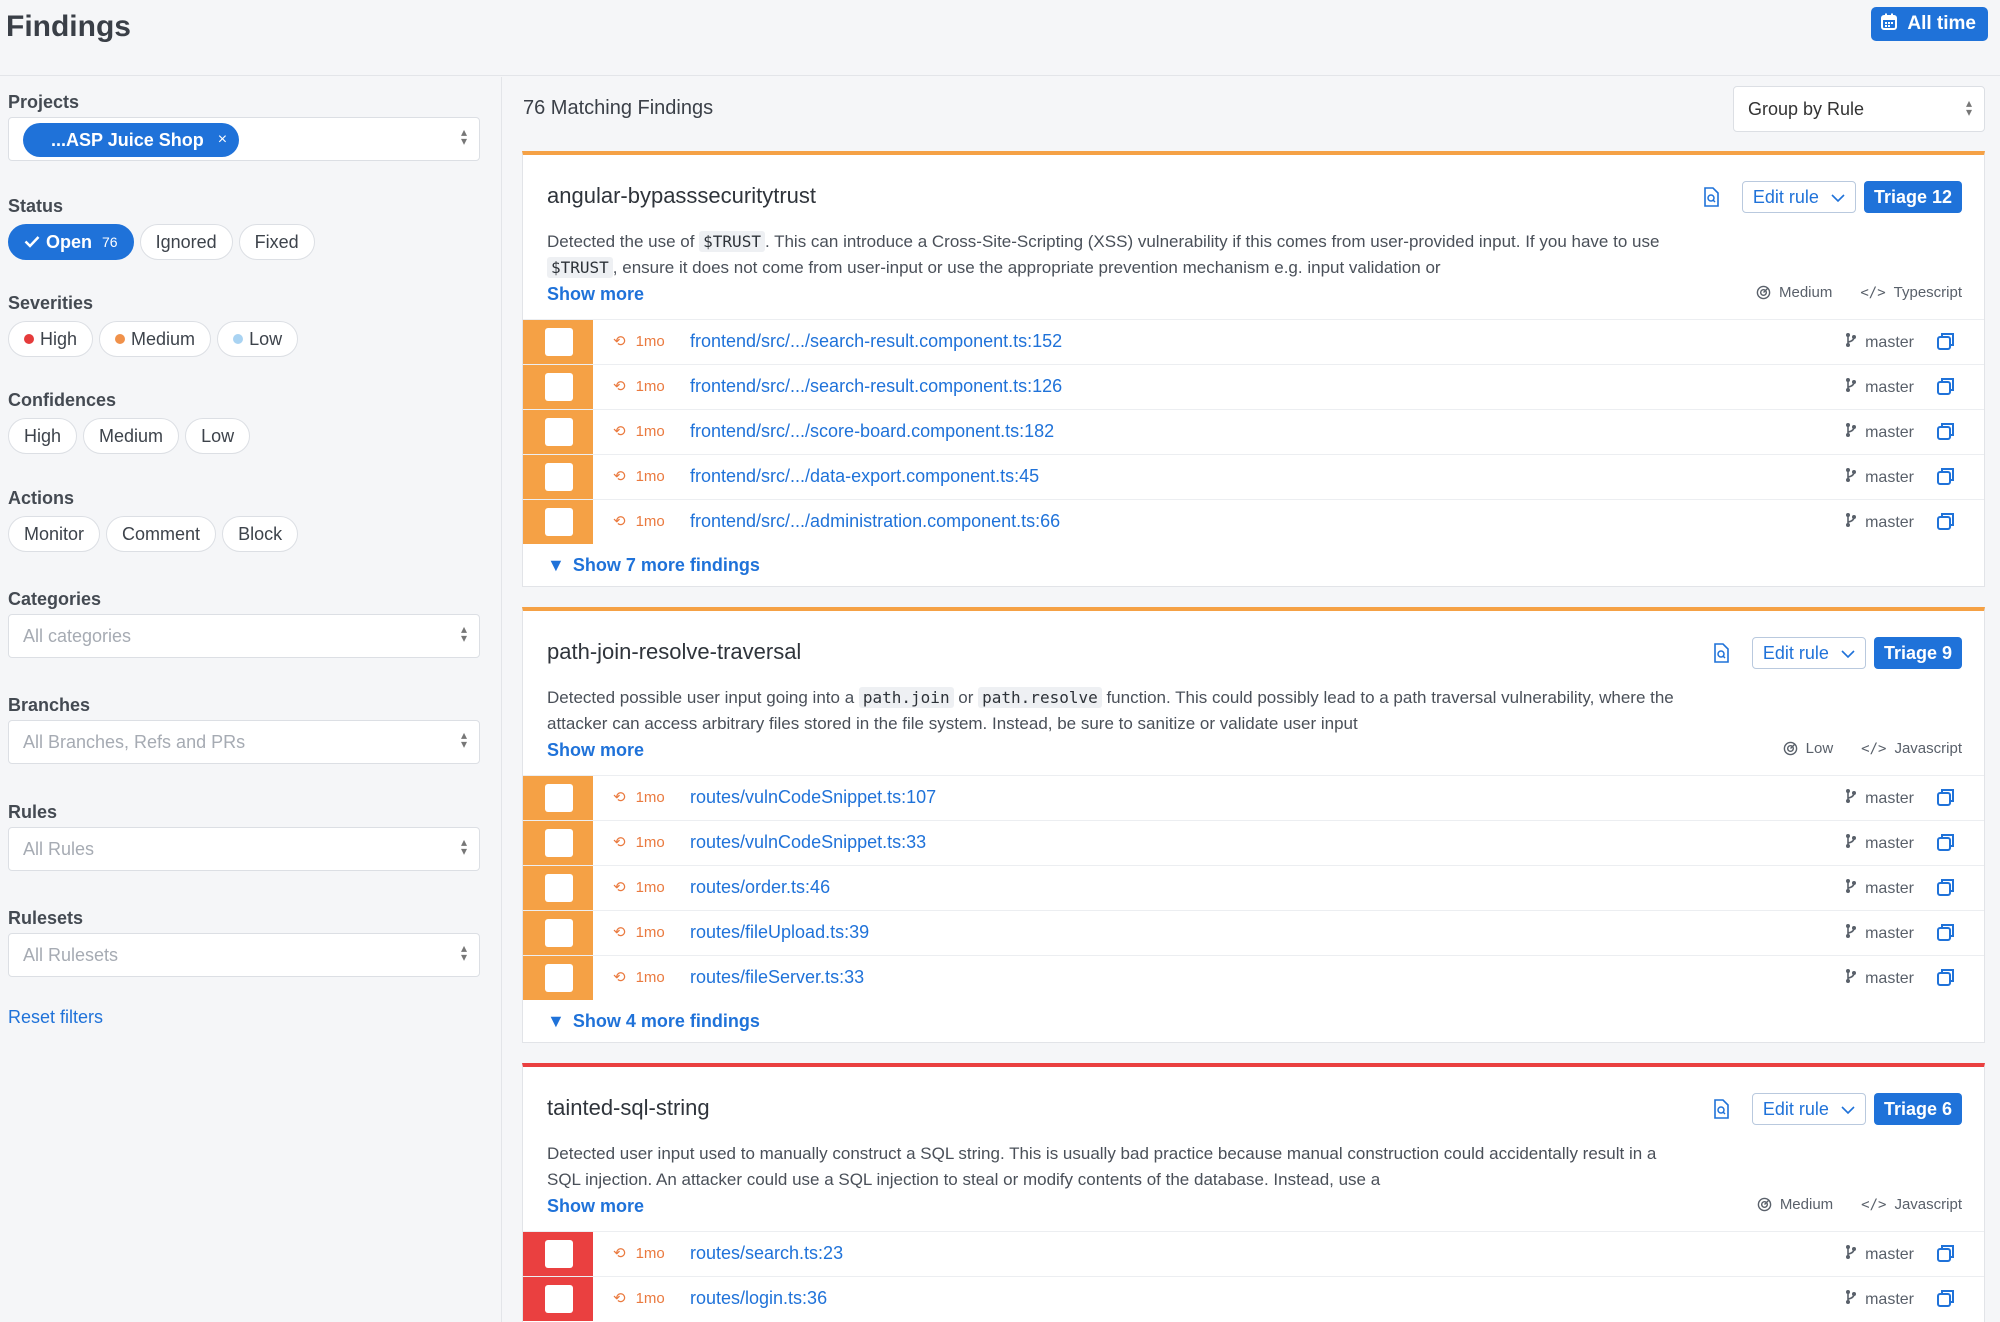 The height and width of the screenshot is (1322, 2000). What do you see at coordinates (653, 1021) in the screenshot?
I see `show-more-findings-link: ▼ Show 4 more findings` at bounding box center [653, 1021].